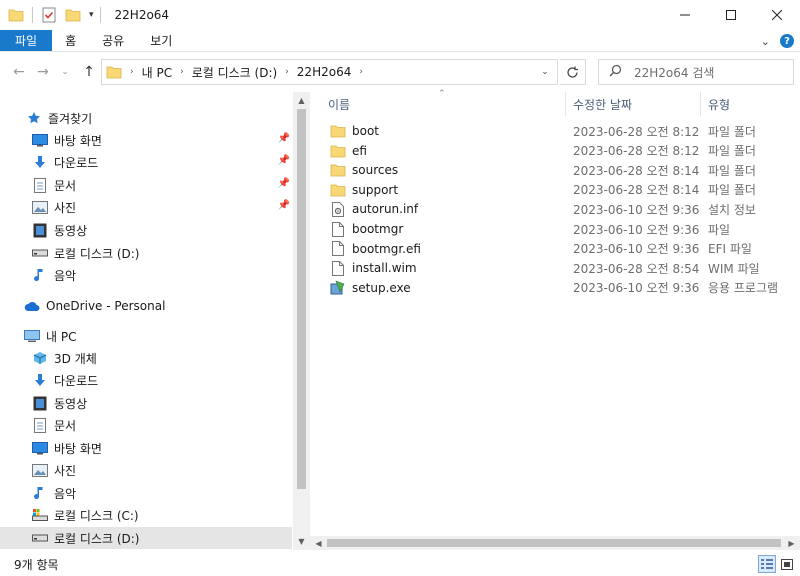 The image size is (800, 576). I want to click on address-history-dropdown-icon: ⌄, so click(545, 72).